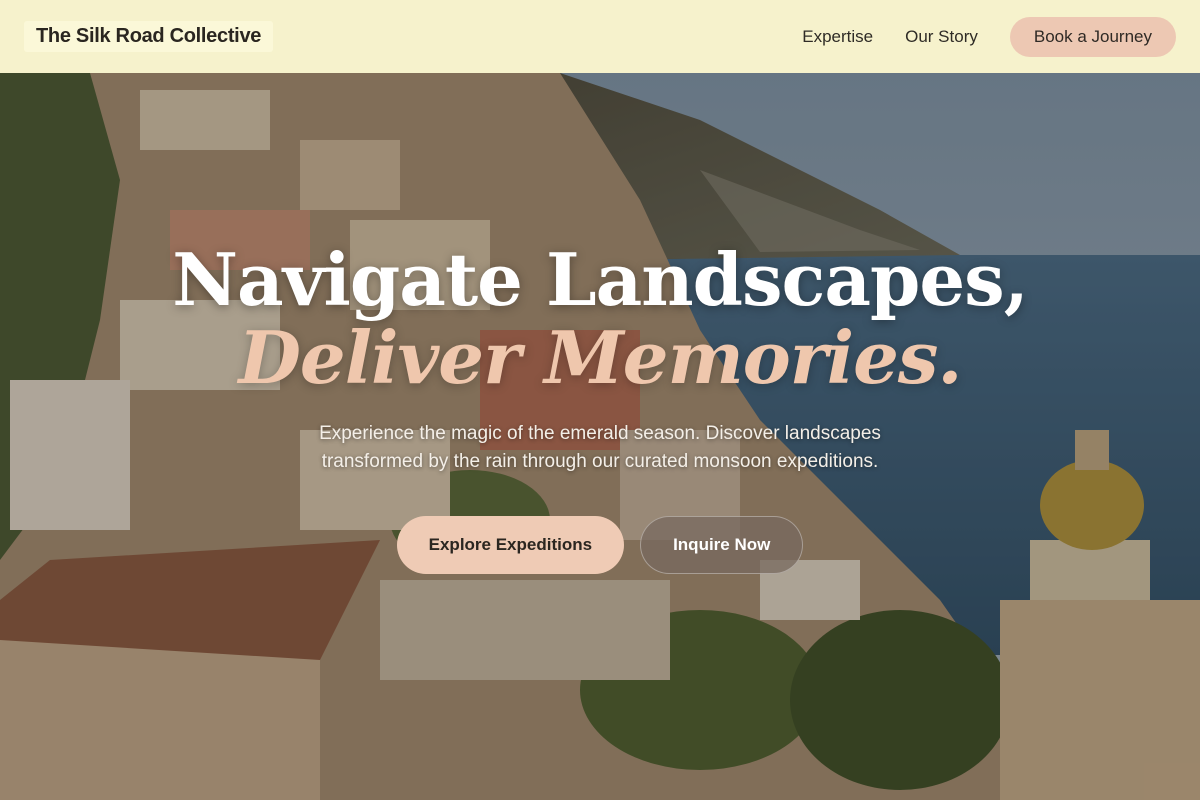 The height and width of the screenshot is (800, 1200). I want to click on nav-link-expertise: Expertise, so click(837, 37).